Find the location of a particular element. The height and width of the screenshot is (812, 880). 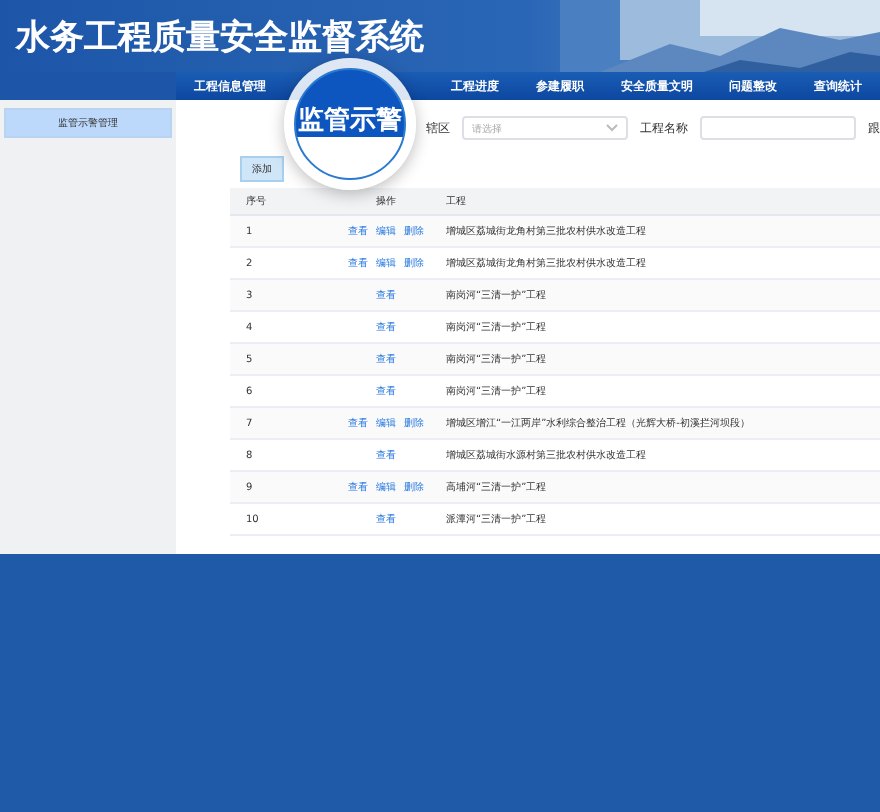

magnifier-label: 监管示警 is located at coordinates (350, 121).